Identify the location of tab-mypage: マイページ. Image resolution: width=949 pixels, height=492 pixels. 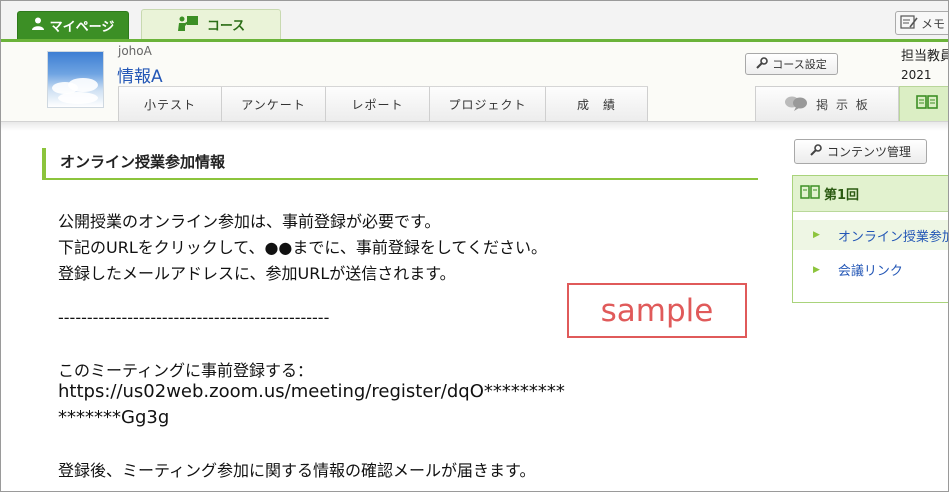
(73, 25).